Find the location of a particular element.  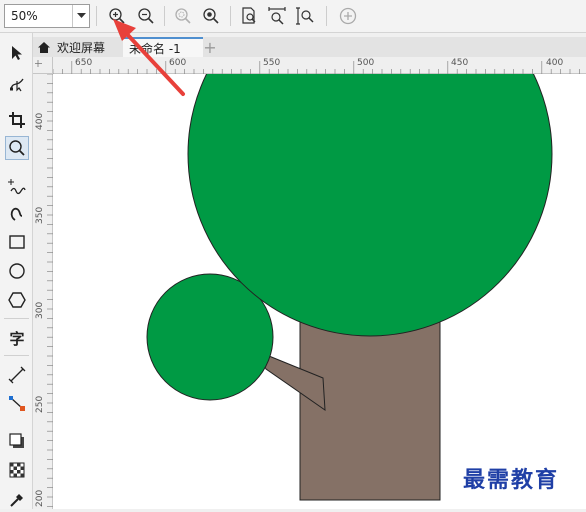

pointer-arrow-icon is located at coordinates (17, 53).